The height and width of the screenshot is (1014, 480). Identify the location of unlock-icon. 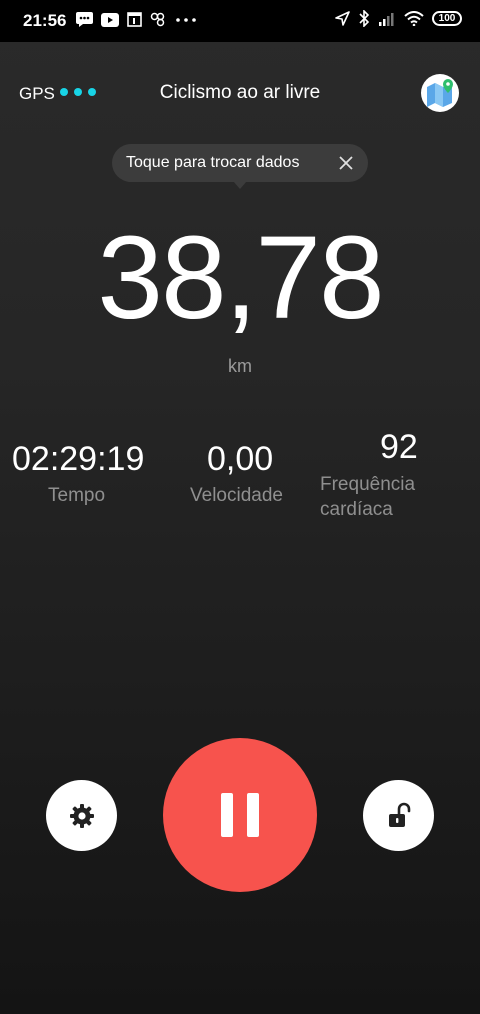
(399, 814).